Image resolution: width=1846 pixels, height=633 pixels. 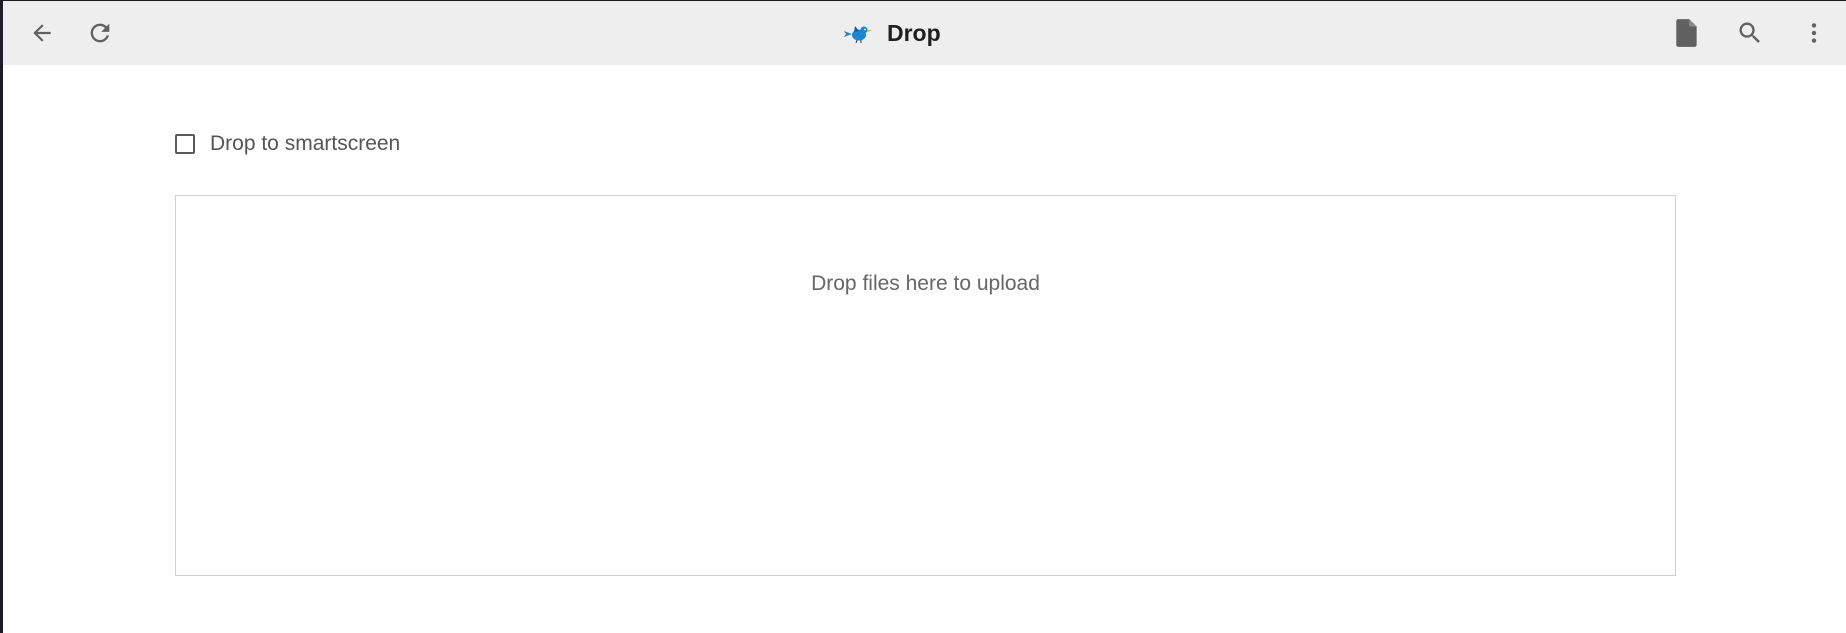 I want to click on search-icon, so click(x=1749, y=32).